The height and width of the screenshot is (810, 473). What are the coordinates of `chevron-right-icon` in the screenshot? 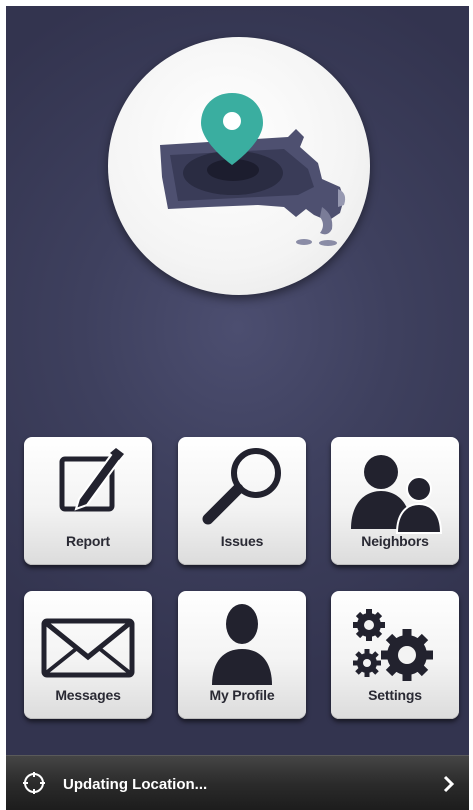 It's located at (449, 784).